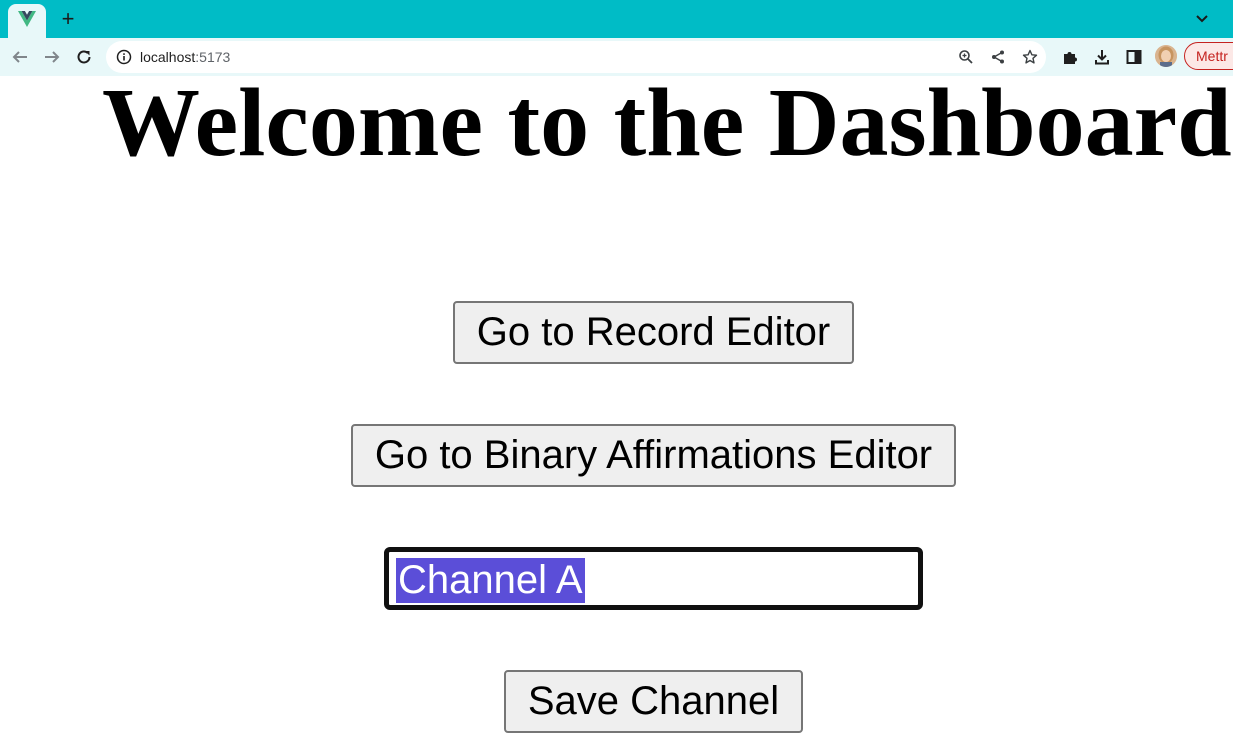 This screenshot has width=1233, height=743. Describe the element at coordinates (490, 580) in the screenshot. I see `channel-input-selected-text: Channel A` at that location.